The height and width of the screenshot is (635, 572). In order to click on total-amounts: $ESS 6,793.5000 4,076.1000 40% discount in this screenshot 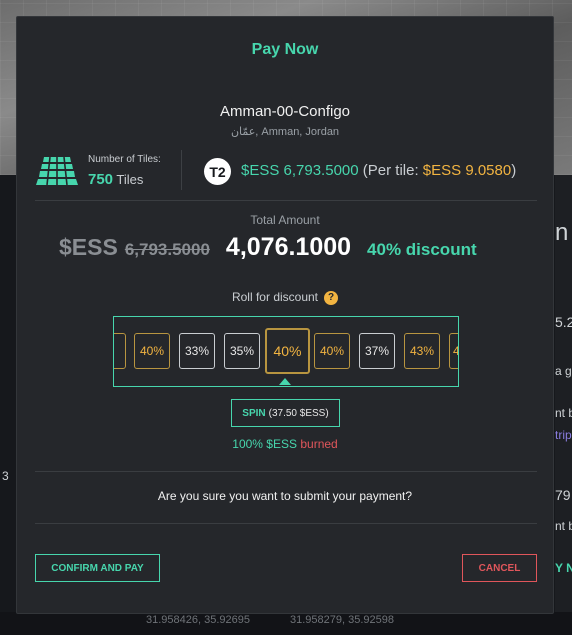, I will do `click(268, 247)`.